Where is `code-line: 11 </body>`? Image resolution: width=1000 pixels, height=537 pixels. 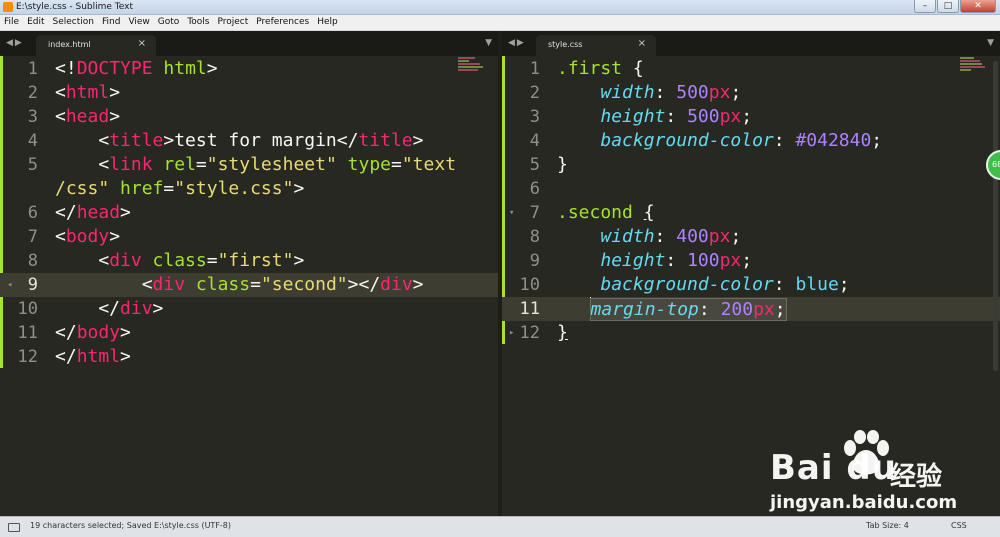
code-line: 11 </body> is located at coordinates (74, 332).